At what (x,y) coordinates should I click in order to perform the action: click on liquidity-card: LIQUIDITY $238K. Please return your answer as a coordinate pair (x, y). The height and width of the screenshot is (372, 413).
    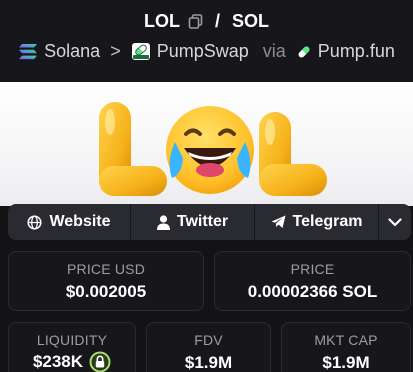
    Looking at the image, I should click on (72, 347).